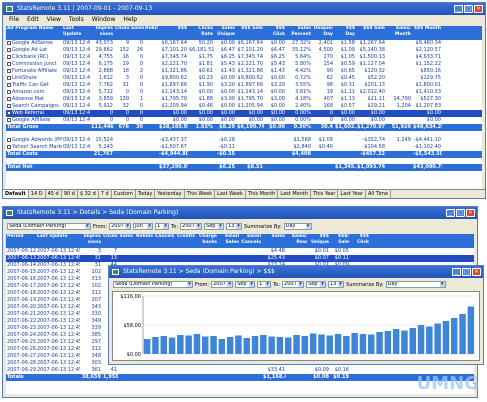 The width and height of the screenshot is (487, 402). Describe the element at coordinates (262, 194) in the screenshot. I see `tab-11: This Month` at that location.